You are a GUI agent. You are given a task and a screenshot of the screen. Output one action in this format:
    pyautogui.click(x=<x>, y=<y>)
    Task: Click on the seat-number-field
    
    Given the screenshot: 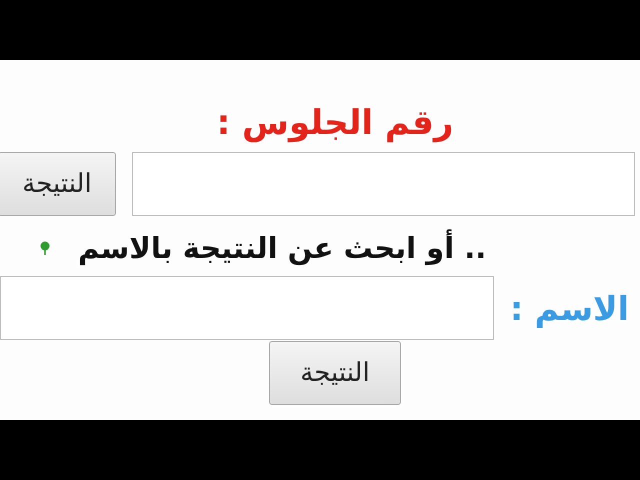 What is the action you would take?
    pyautogui.click(x=383, y=184)
    